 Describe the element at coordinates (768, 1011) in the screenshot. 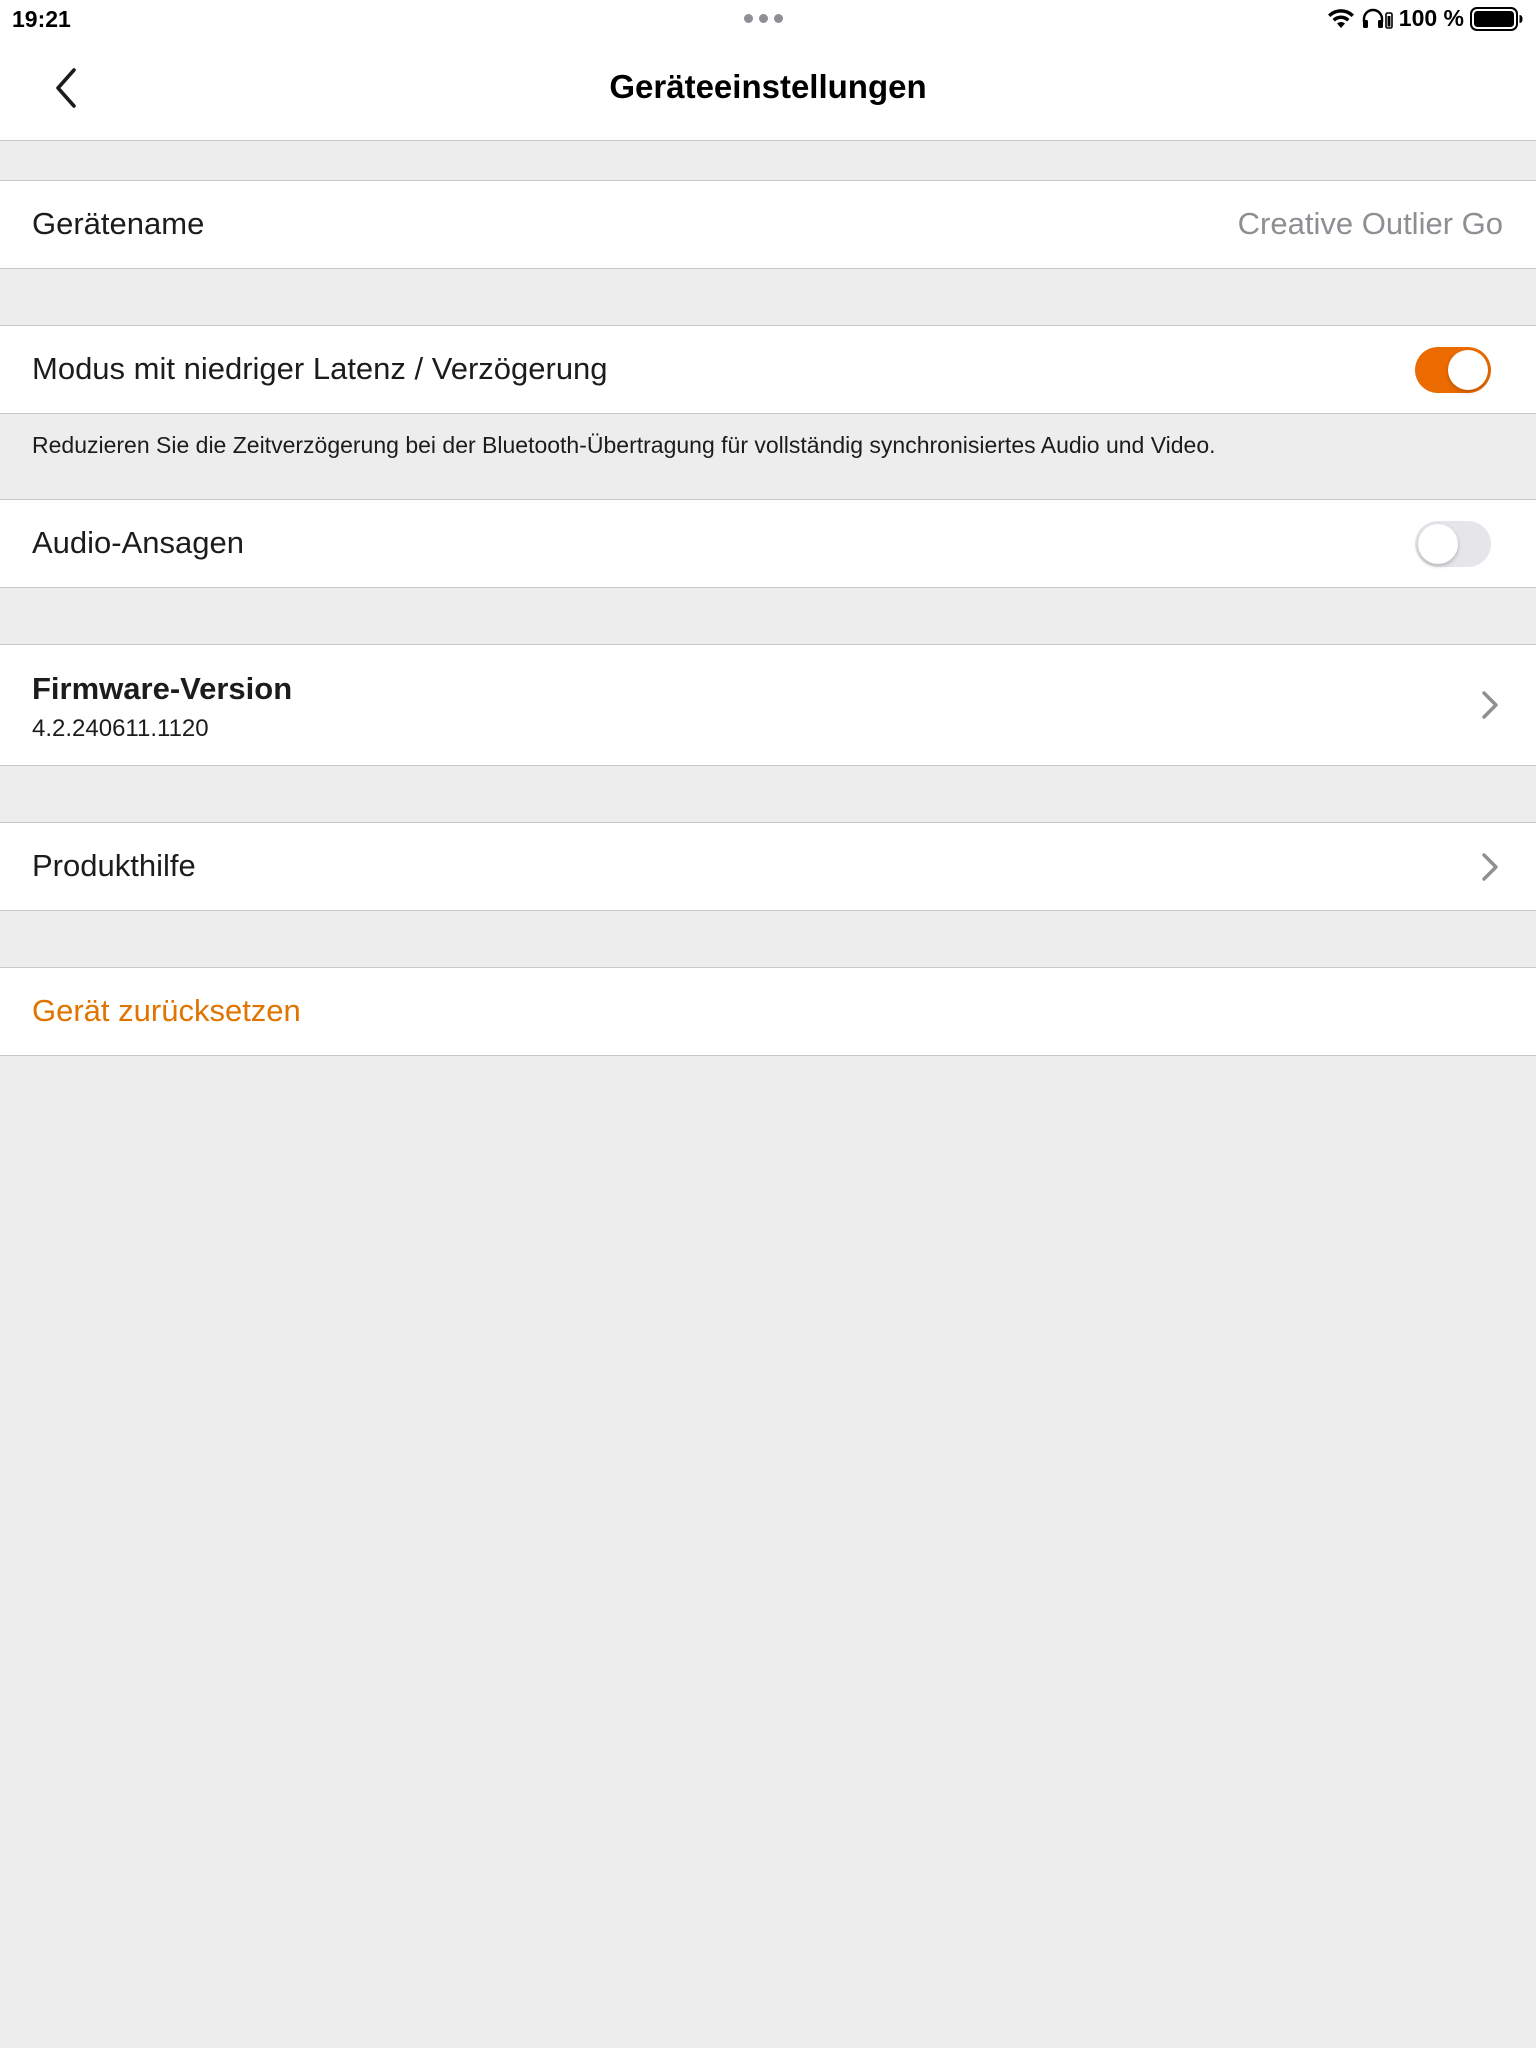

I see `reset-device-row: Gerät zurücksetzen` at that location.